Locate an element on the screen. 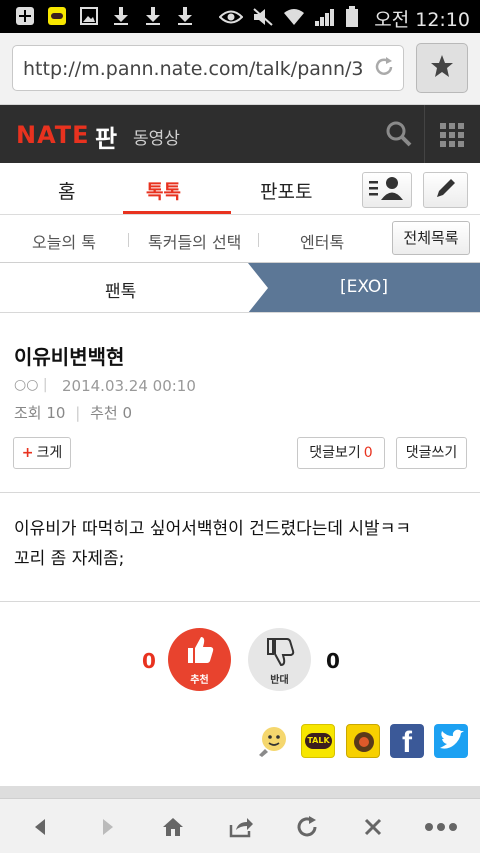 The width and height of the screenshot is (480, 853). tab-home: 홈 is located at coordinates (66, 190).